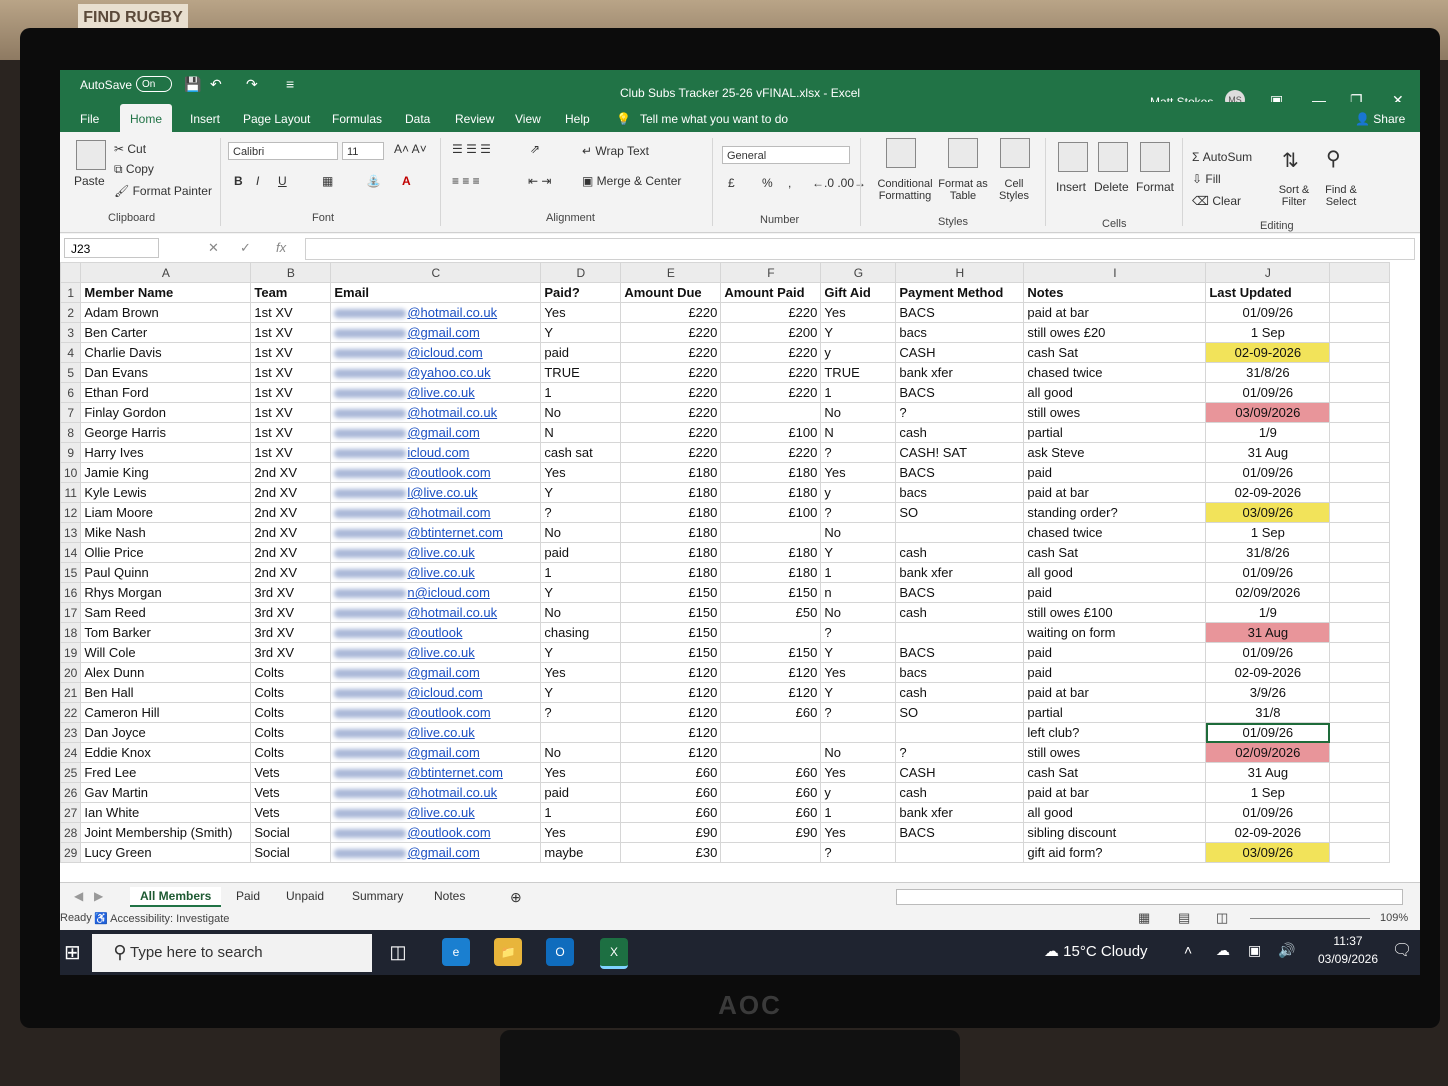  Describe the element at coordinates (786, 155) in the screenshot. I see `number-format-select: General` at that location.